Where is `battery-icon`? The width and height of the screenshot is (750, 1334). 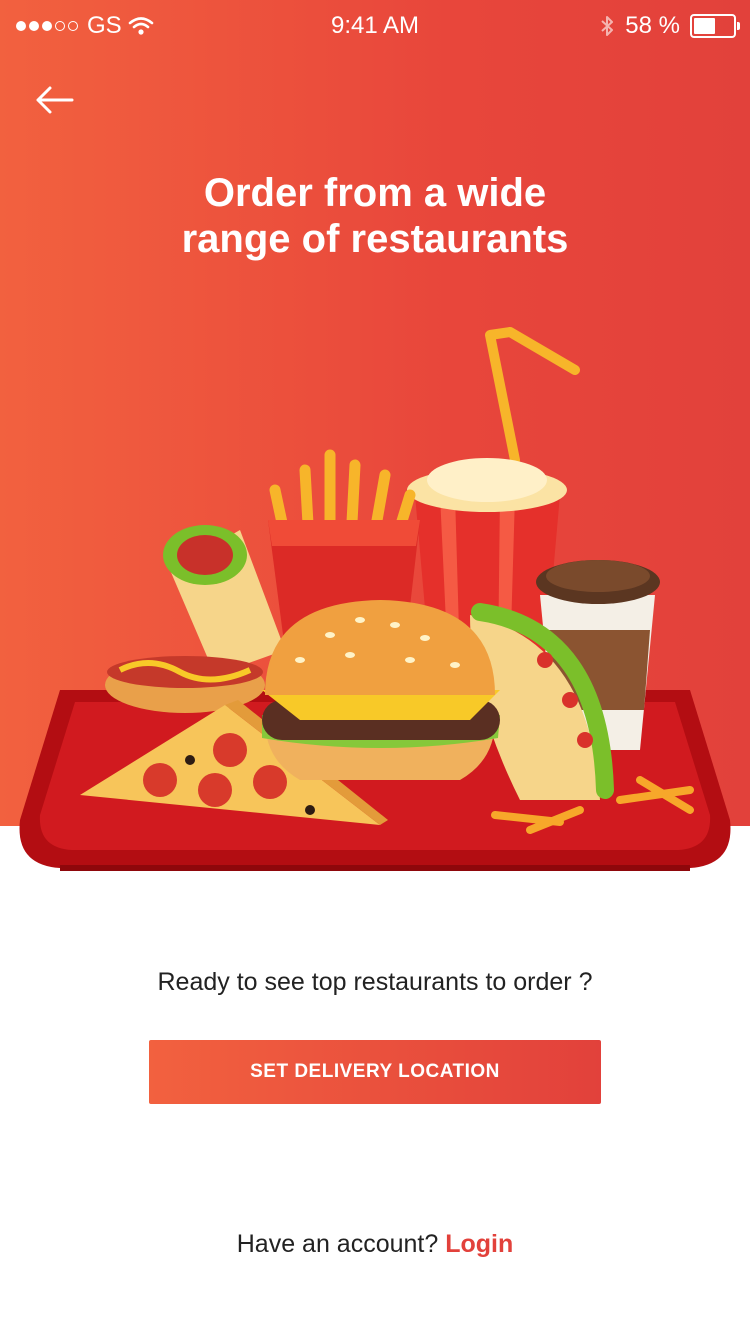
battery-icon is located at coordinates (715, 26).